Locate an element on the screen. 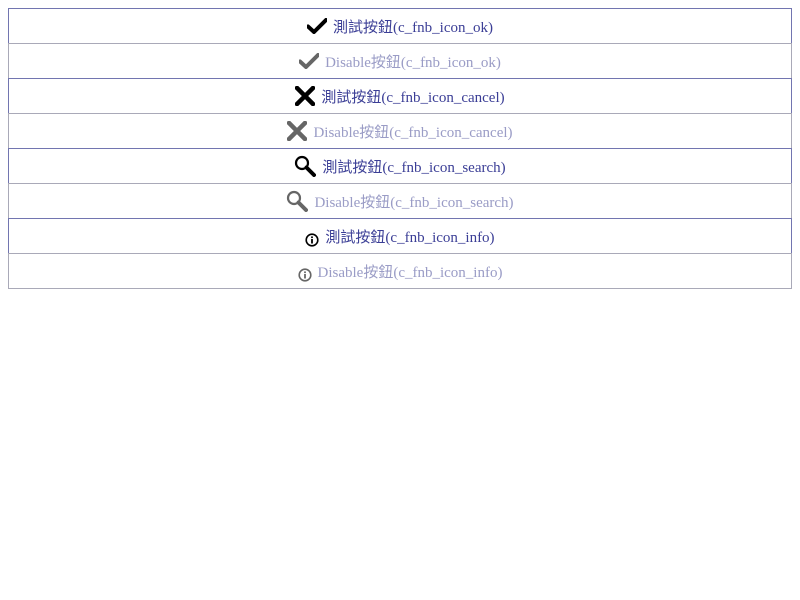  ok-button: 測試按鈕(c_fnb_icon_ok) is located at coordinates (400, 26).